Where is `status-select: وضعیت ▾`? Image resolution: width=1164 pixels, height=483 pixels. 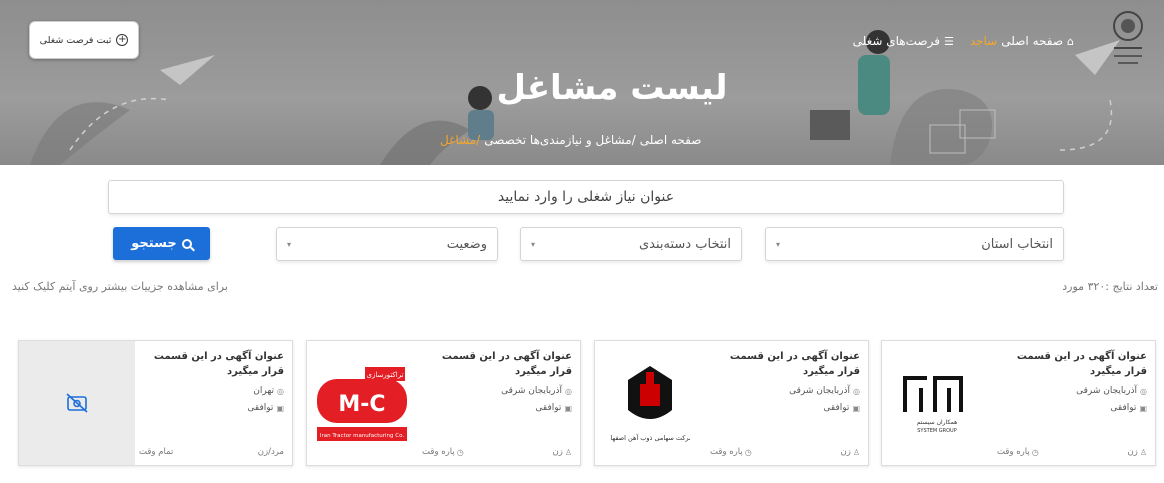
status-select: وضعیت ▾ is located at coordinates (387, 244).